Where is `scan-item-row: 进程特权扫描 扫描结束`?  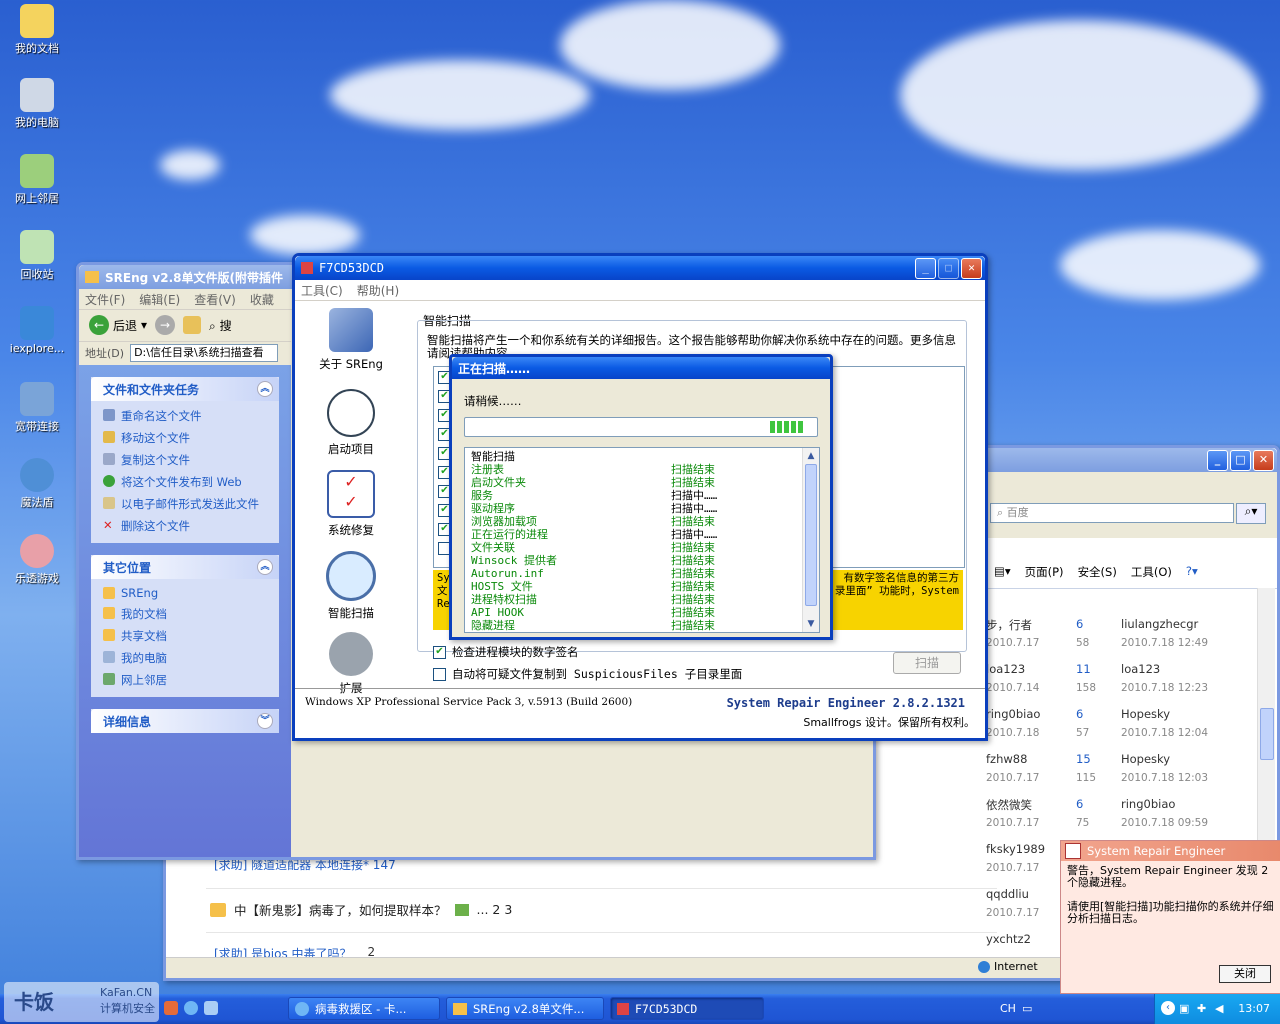
scan-item-row: 进程特权扫描 扫描结束 is located at coordinates (642, 599).